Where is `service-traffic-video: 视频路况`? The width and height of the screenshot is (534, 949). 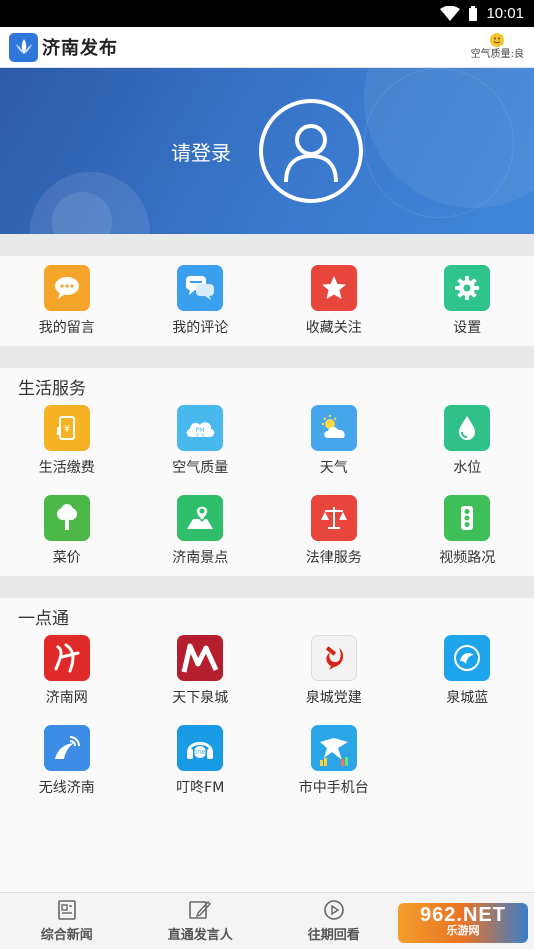 service-traffic-video: 视频路况 is located at coordinates (467, 531).